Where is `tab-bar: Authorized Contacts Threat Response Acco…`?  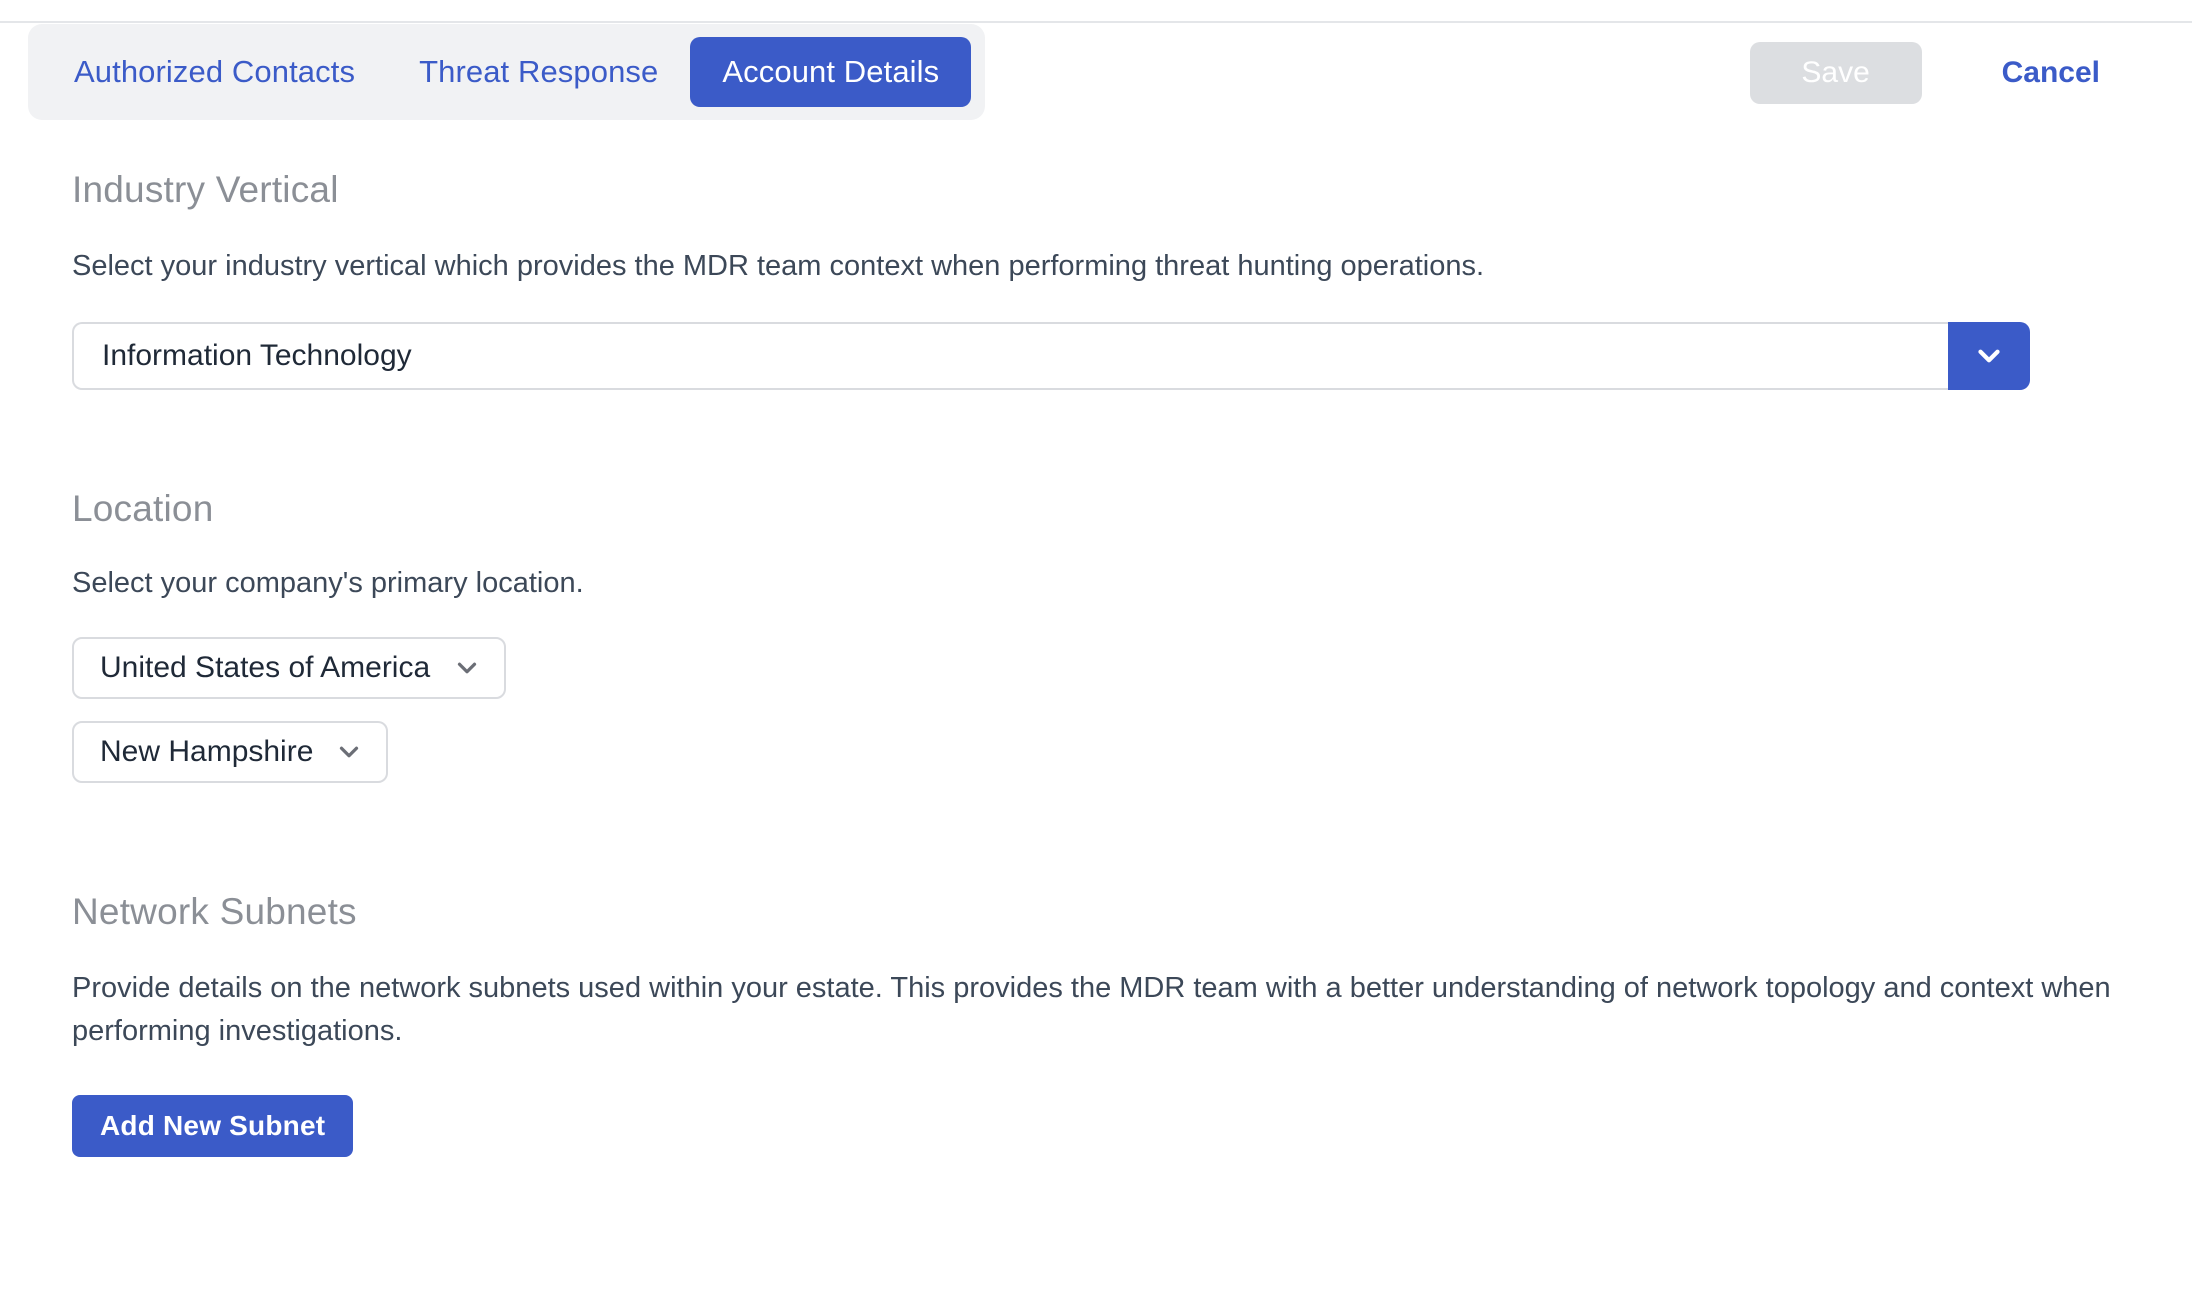 tab-bar: Authorized Contacts Threat Response Acco… is located at coordinates (507, 72).